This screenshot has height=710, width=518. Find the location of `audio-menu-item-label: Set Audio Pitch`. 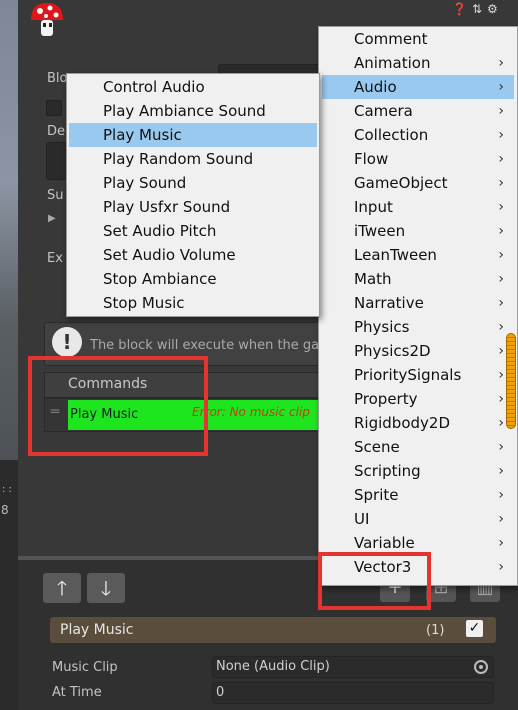

audio-menu-item-label: Set Audio Pitch is located at coordinates (160, 231).